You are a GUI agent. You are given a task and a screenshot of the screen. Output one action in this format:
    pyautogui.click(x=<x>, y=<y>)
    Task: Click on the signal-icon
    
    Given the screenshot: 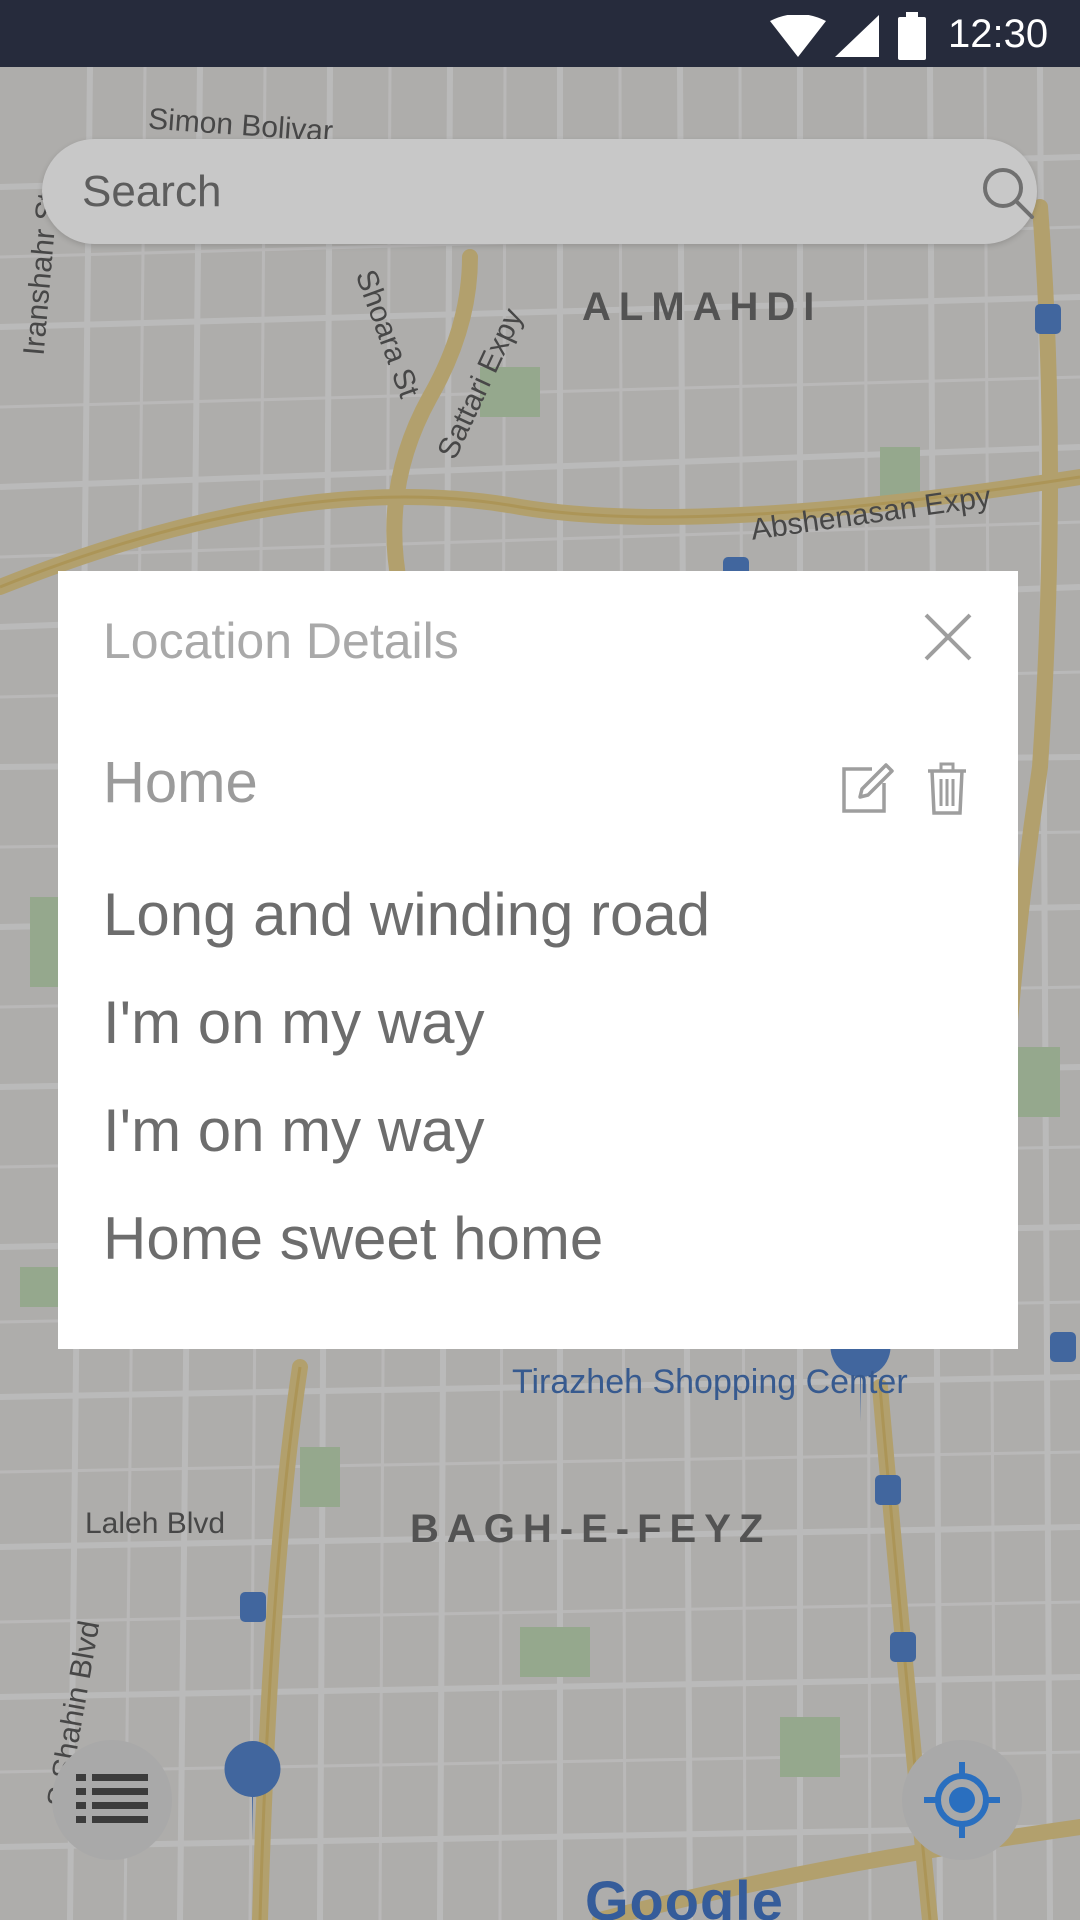 What is the action you would take?
    pyautogui.click(x=857, y=38)
    